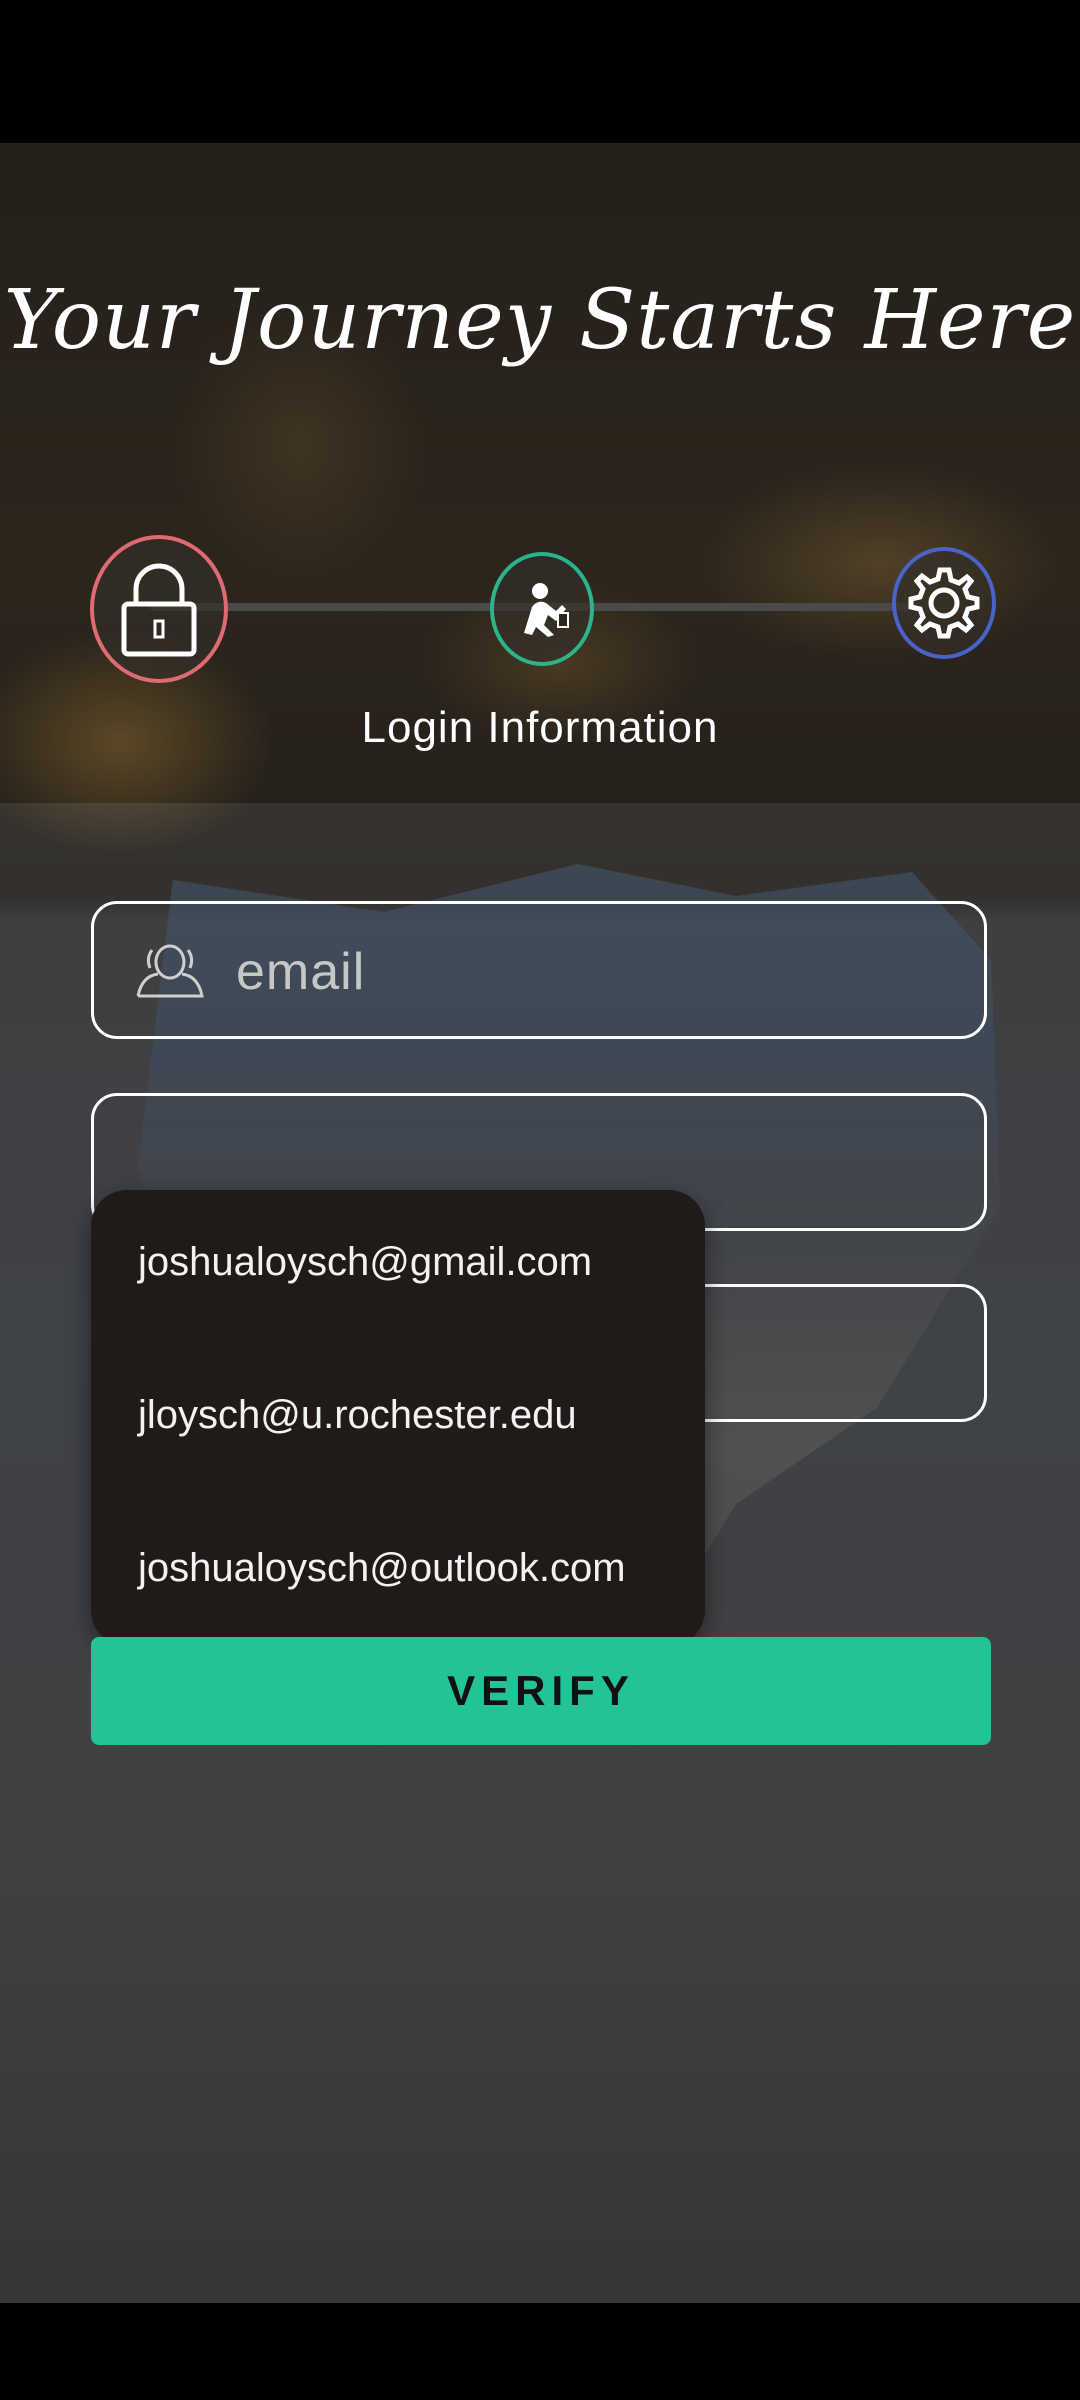  Describe the element at coordinates (541, 1691) in the screenshot. I see `verify-button: VERIFY` at that location.